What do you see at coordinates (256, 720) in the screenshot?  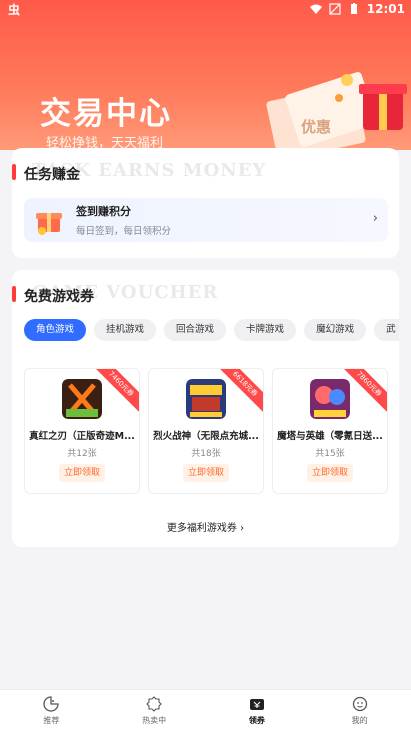 I see `nav-label: 领券` at bounding box center [256, 720].